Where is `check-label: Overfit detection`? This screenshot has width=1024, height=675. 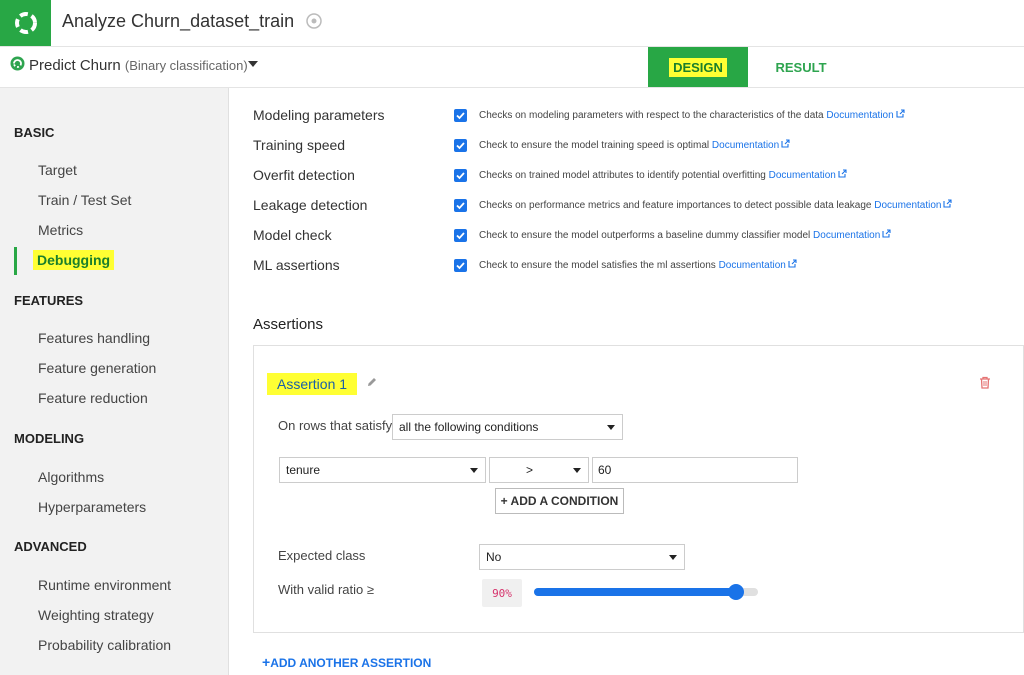 check-label: Overfit detection is located at coordinates (304, 175).